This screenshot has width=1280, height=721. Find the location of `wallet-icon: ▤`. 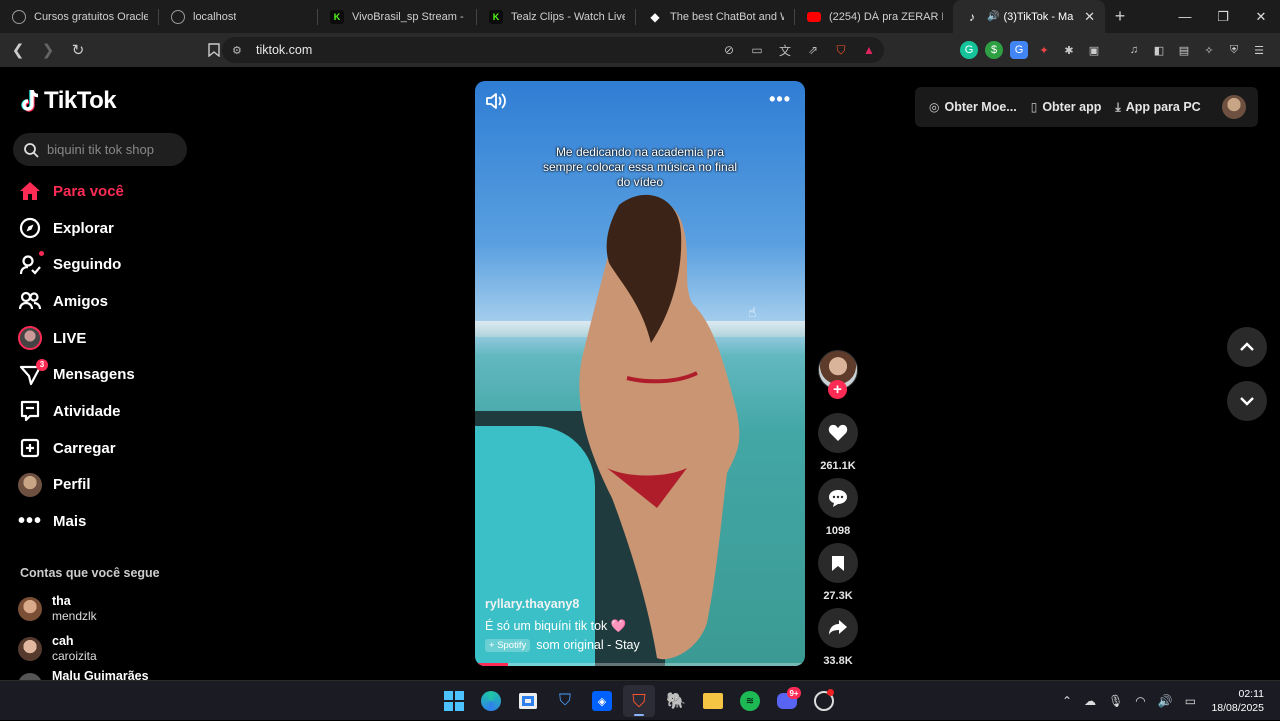

wallet-icon: ▤ is located at coordinates (1184, 50).